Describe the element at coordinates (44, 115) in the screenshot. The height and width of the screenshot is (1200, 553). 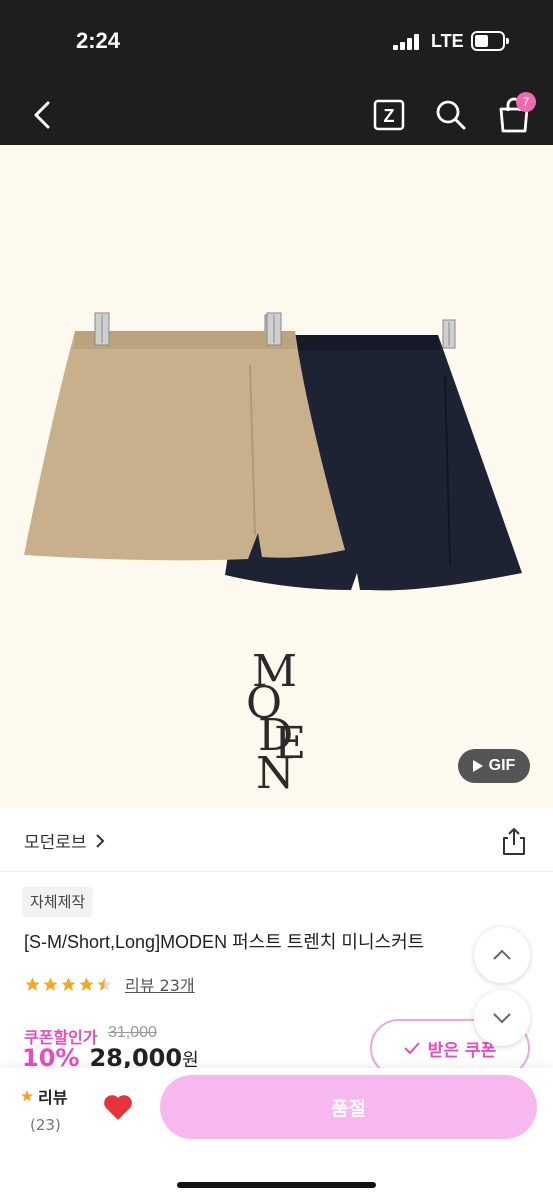
I see `chevron-left-icon` at that location.